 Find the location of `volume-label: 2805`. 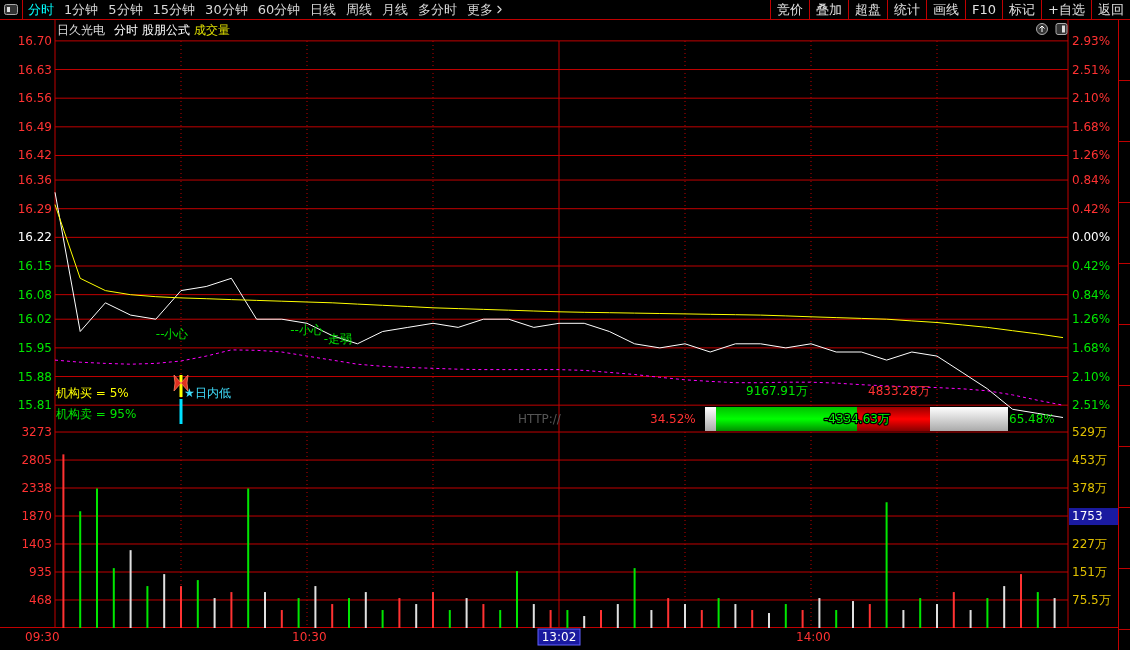

volume-label: 2805 is located at coordinates (36, 460).